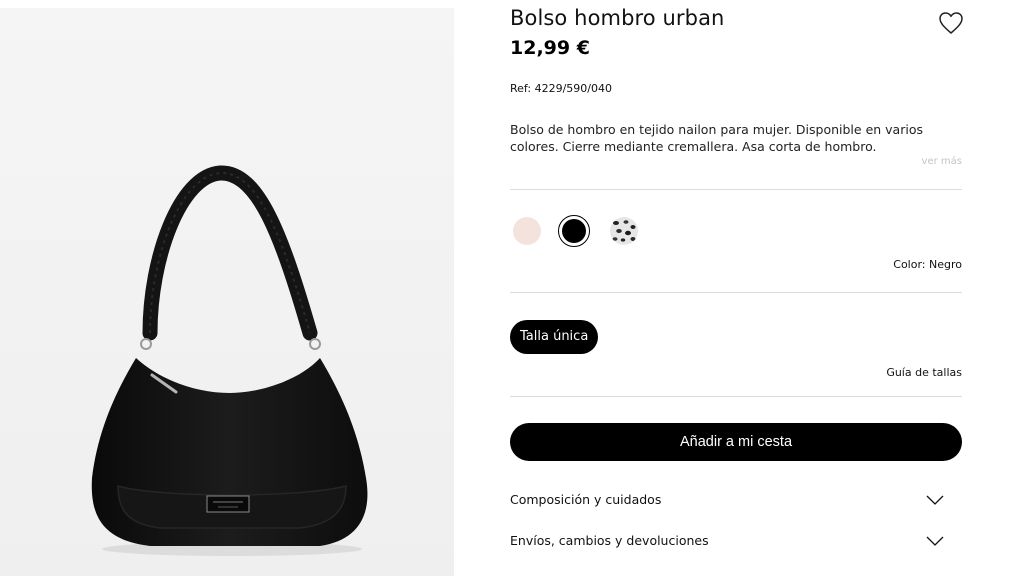 This screenshot has height=576, width=1024. Describe the element at coordinates (550, 48) in the screenshot. I see `product-price: 12,99 €` at that location.